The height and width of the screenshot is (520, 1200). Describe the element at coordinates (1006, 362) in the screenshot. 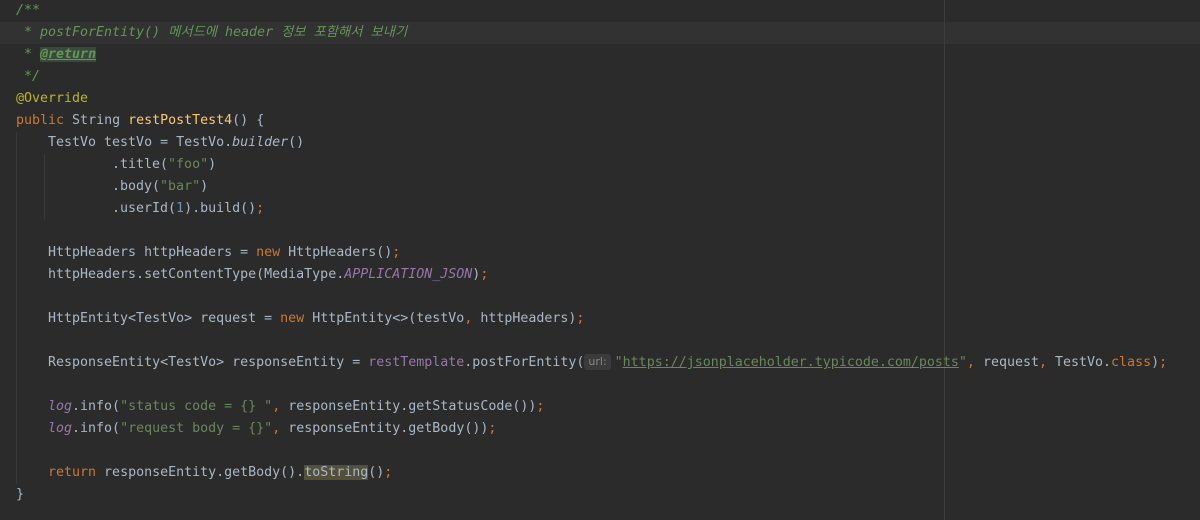

I see `request-arg: request` at that location.